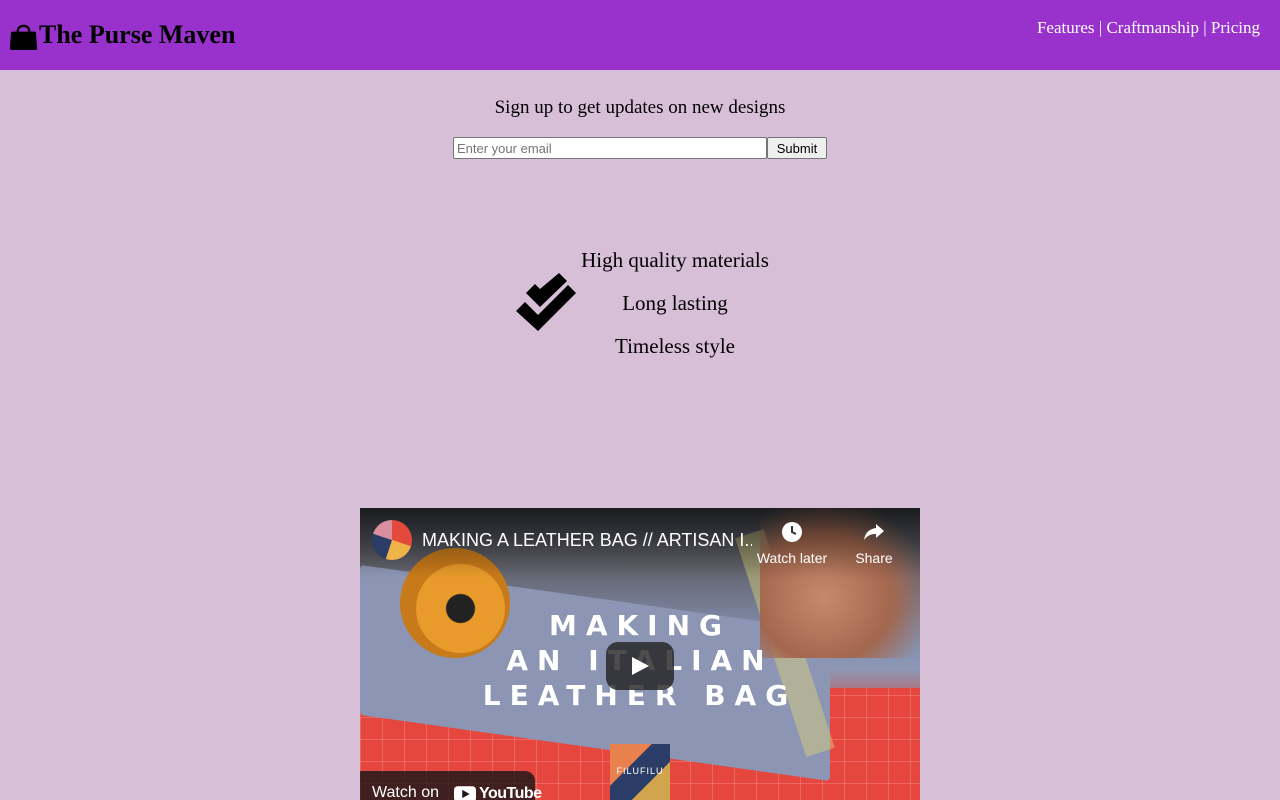  Describe the element at coordinates (640, 107) in the screenshot. I see `signup-prompt: Sign up to get updates on new designs` at that location.